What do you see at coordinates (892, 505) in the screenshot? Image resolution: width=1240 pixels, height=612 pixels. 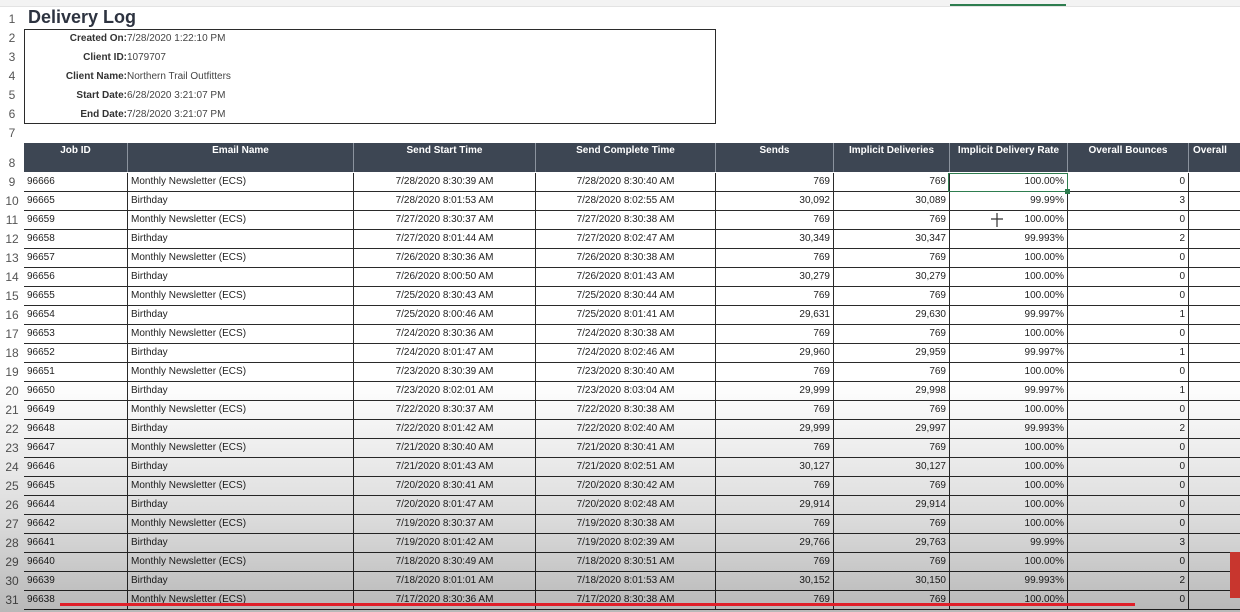 I see `cell-implicit-deliveries: 29,914` at bounding box center [892, 505].